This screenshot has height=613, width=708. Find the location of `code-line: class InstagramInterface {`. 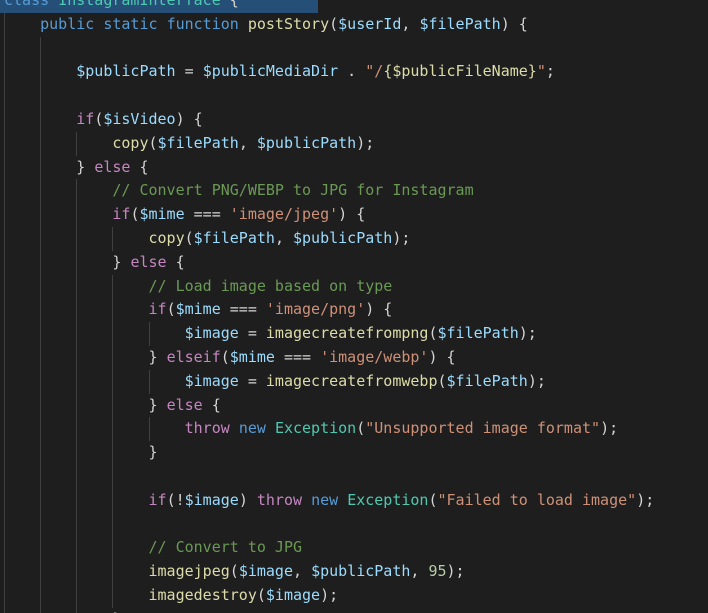

code-line: class InstagramInterface { is located at coordinates (354, 6).